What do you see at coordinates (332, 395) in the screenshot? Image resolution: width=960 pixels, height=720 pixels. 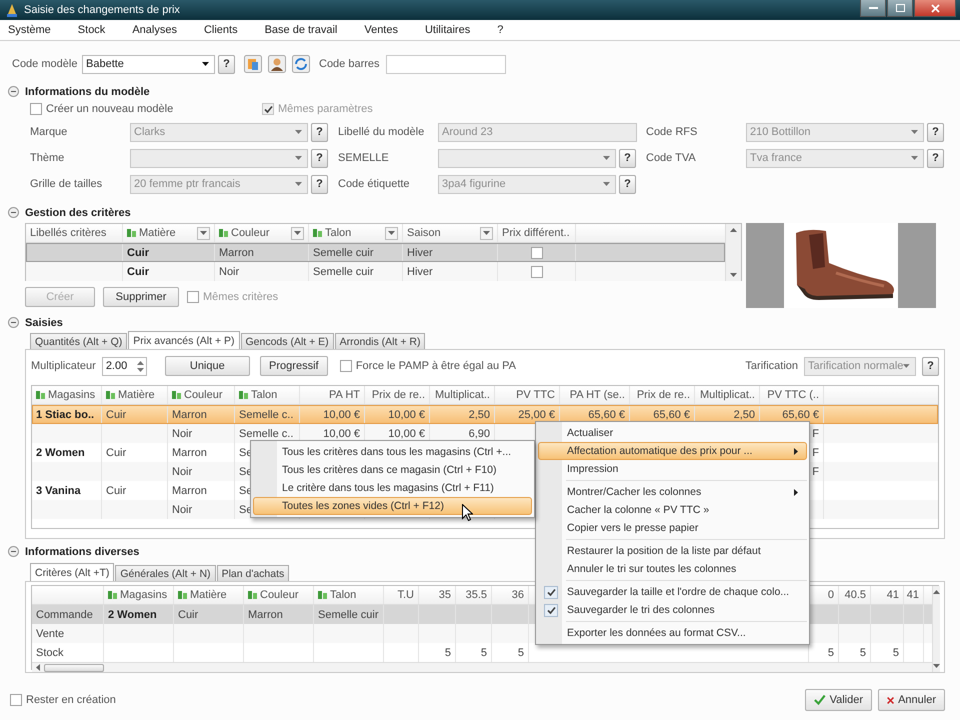 I see `column-header: PA HT` at bounding box center [332, 395].